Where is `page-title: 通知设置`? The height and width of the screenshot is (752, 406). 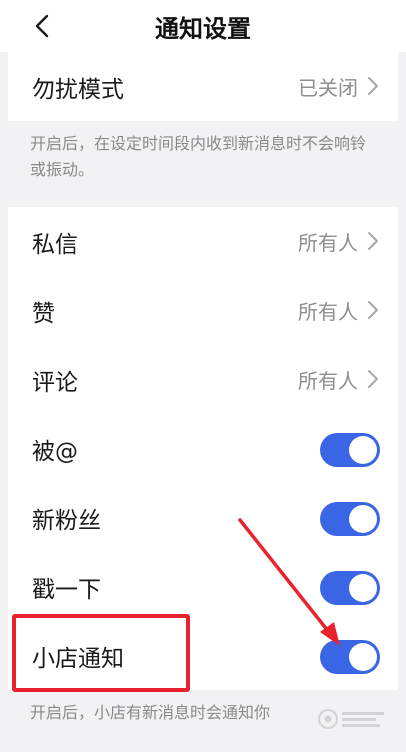
page-title: 通知设置 is located at coordinates (203, 29).